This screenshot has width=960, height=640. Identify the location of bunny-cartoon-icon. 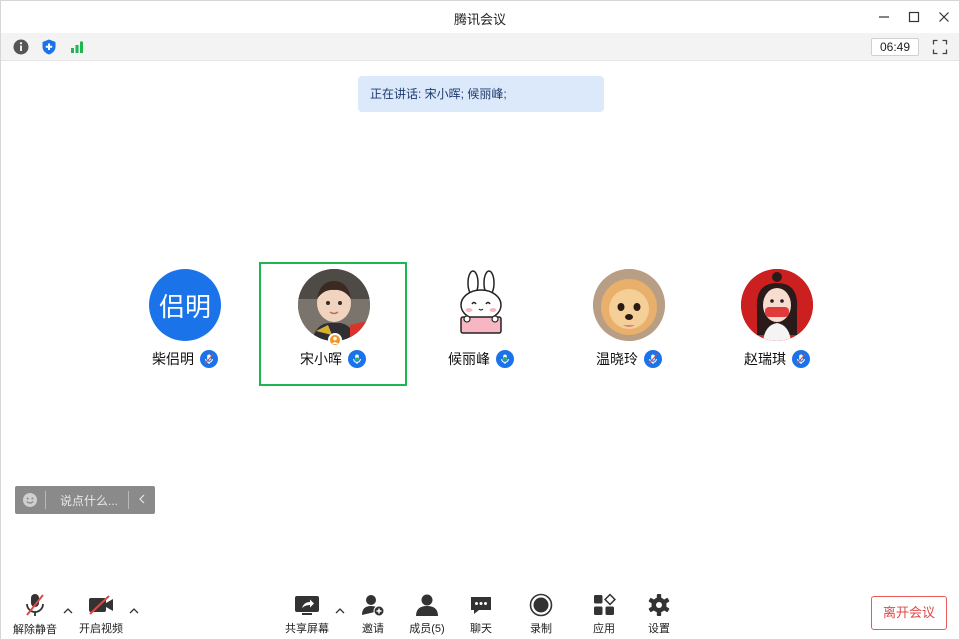
(481, 302).